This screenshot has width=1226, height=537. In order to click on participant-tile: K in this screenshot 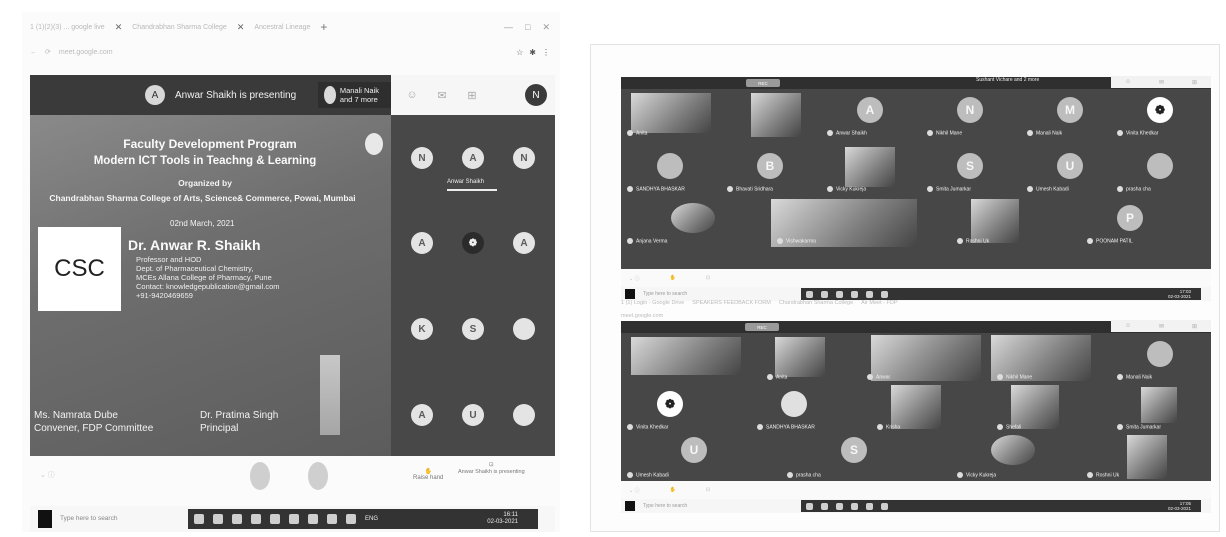, I will do `click(422, 329)`.